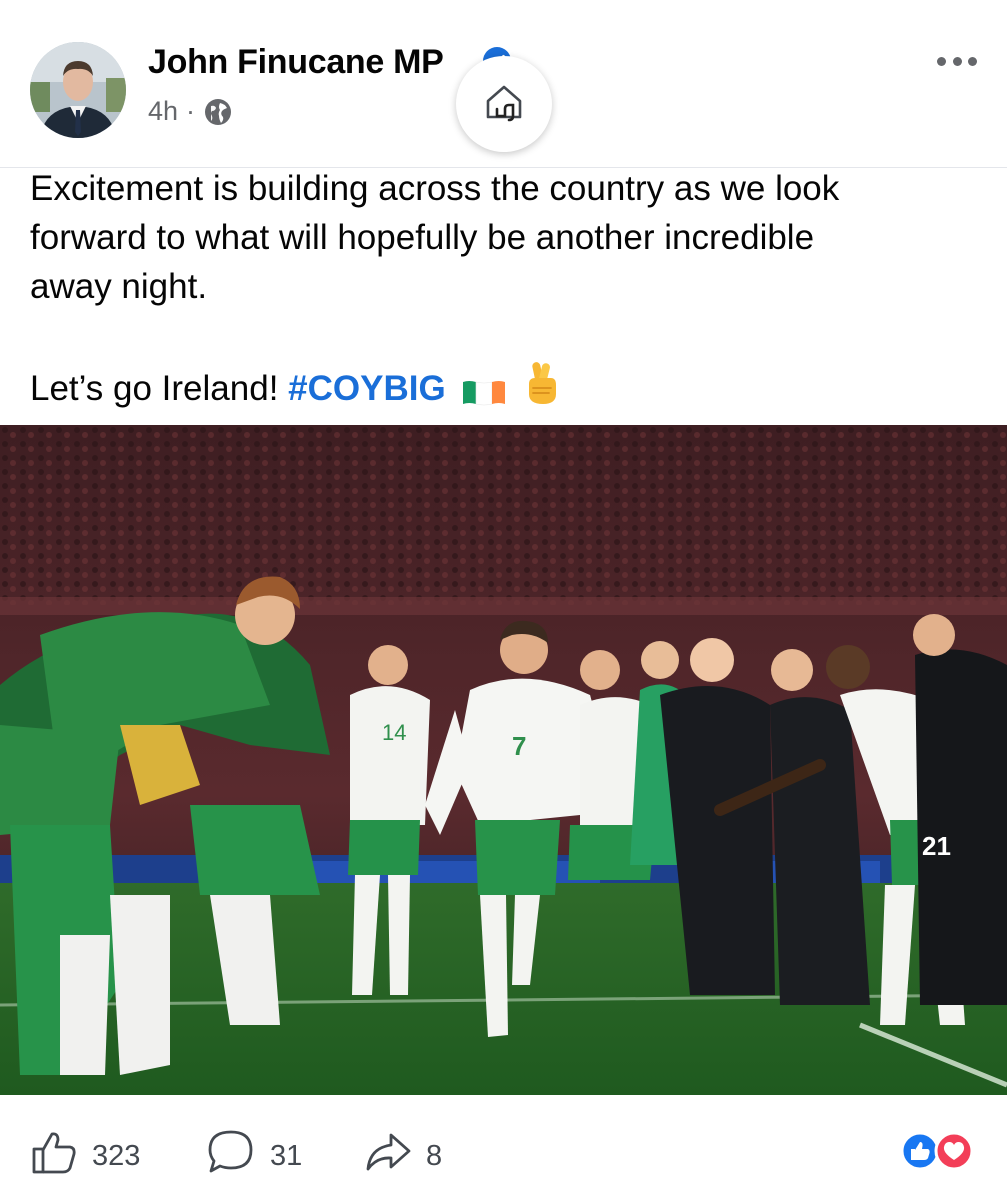 The height and width of the screenshot is (1200, 1007). Describe the element at coordinates (542, 389) in the screenshot. I see `crossed-fingers-emoji` at that location.